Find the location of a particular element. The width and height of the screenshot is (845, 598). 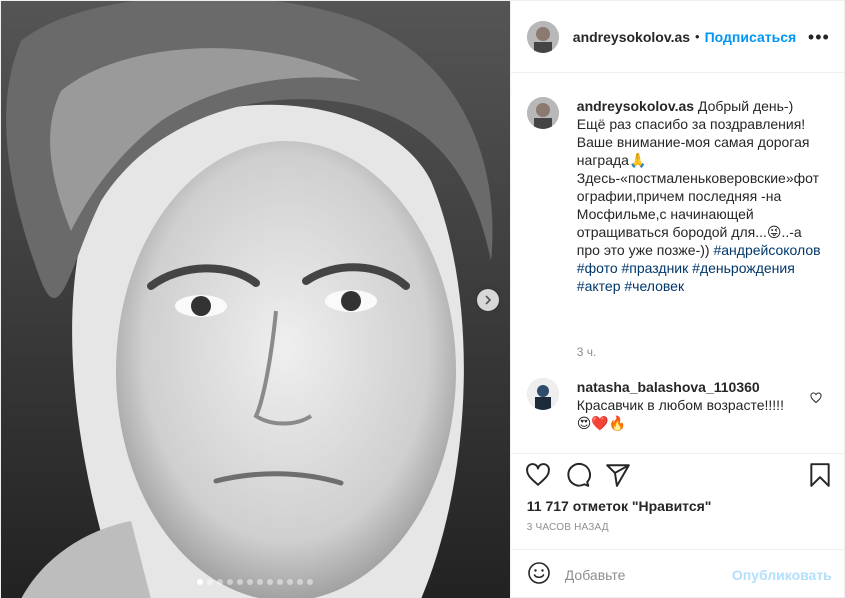

smiley-icon is located at coordinates (538, 573).